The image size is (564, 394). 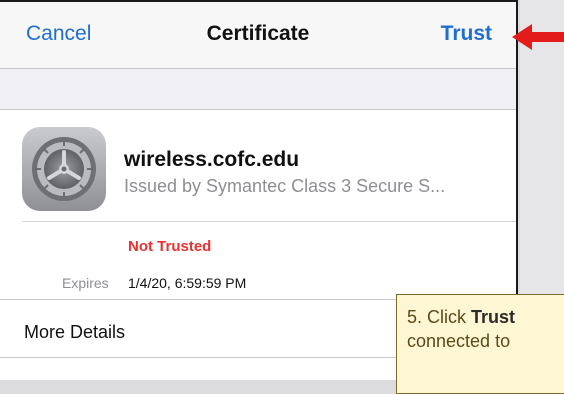 What do you see at coordinates (439, 317) in the screenshot?
I see `callout-prefix: 5. Click` at bounding box center [439, 317].